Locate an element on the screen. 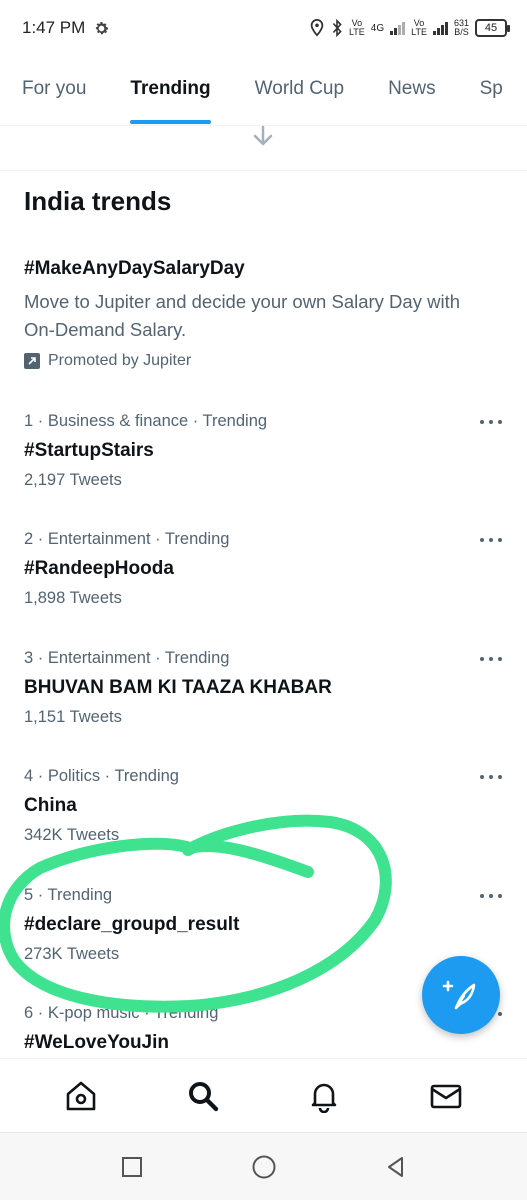 The height and width of the screenshot is (1200, 527). network-text: 4G is located at coordinates (377, 28).